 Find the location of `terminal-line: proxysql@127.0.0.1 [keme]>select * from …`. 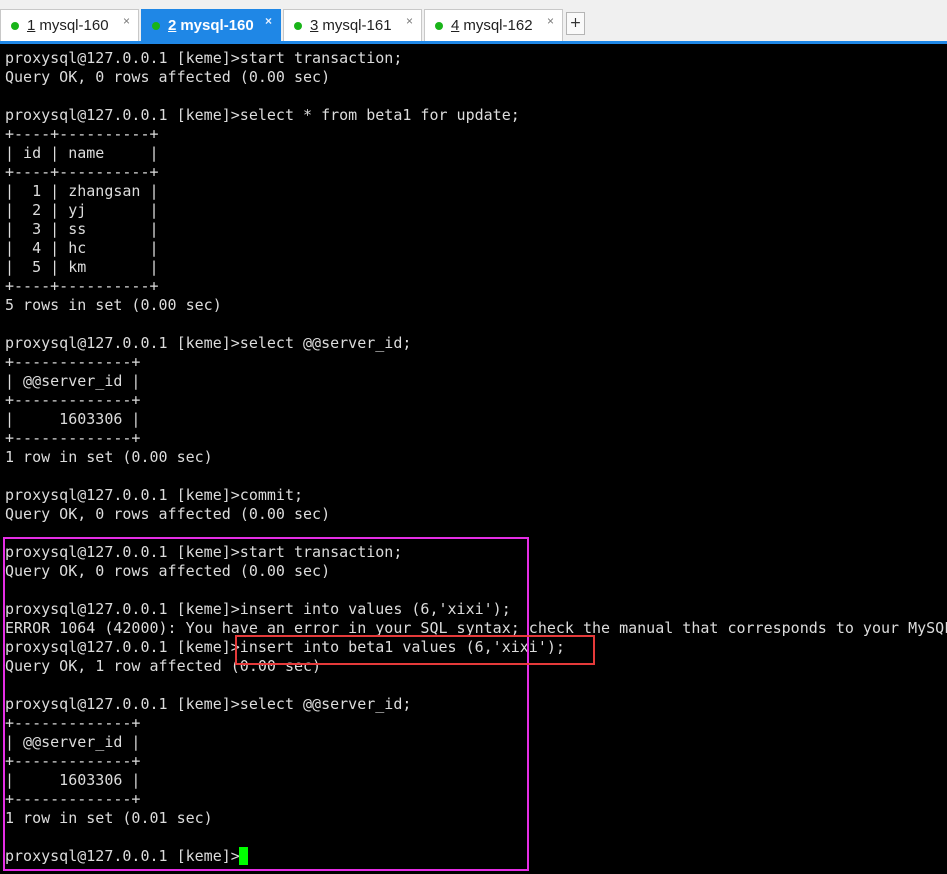

terminal-line: proxysql@127.0.0.1 [keme]>select * from … is located at coordinates (262, 115).